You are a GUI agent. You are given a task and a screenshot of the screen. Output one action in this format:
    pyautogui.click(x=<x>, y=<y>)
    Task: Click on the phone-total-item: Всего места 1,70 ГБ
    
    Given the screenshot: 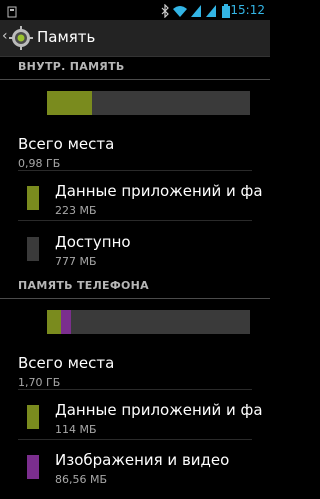 What is the action you would take?
    pyautogui.click(x=135, y=378)
    